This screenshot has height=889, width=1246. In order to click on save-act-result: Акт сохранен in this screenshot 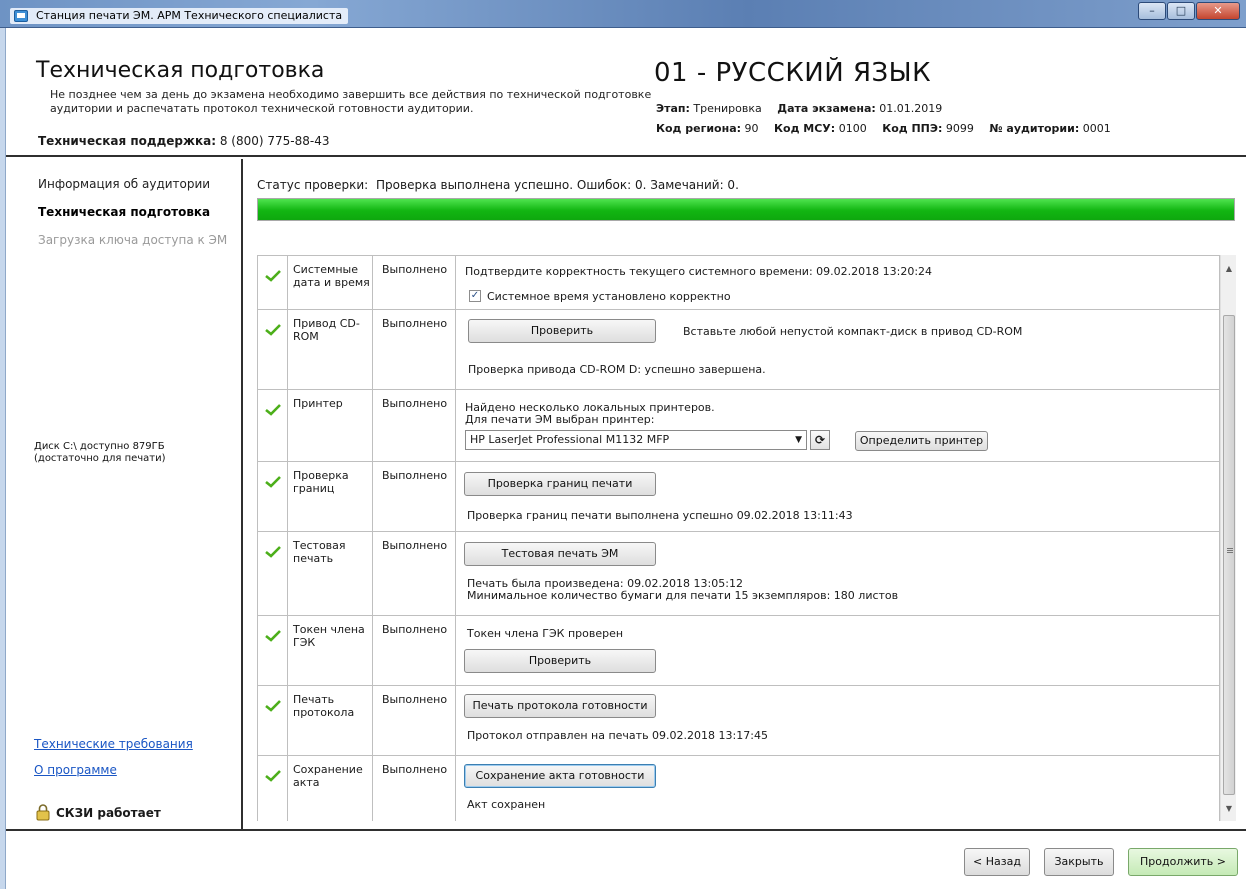, I will do `click(506, 804)`.